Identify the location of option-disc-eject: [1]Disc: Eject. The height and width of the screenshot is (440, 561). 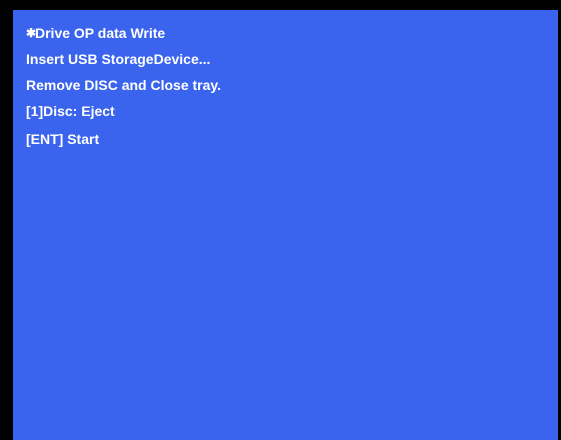
(123, 111).